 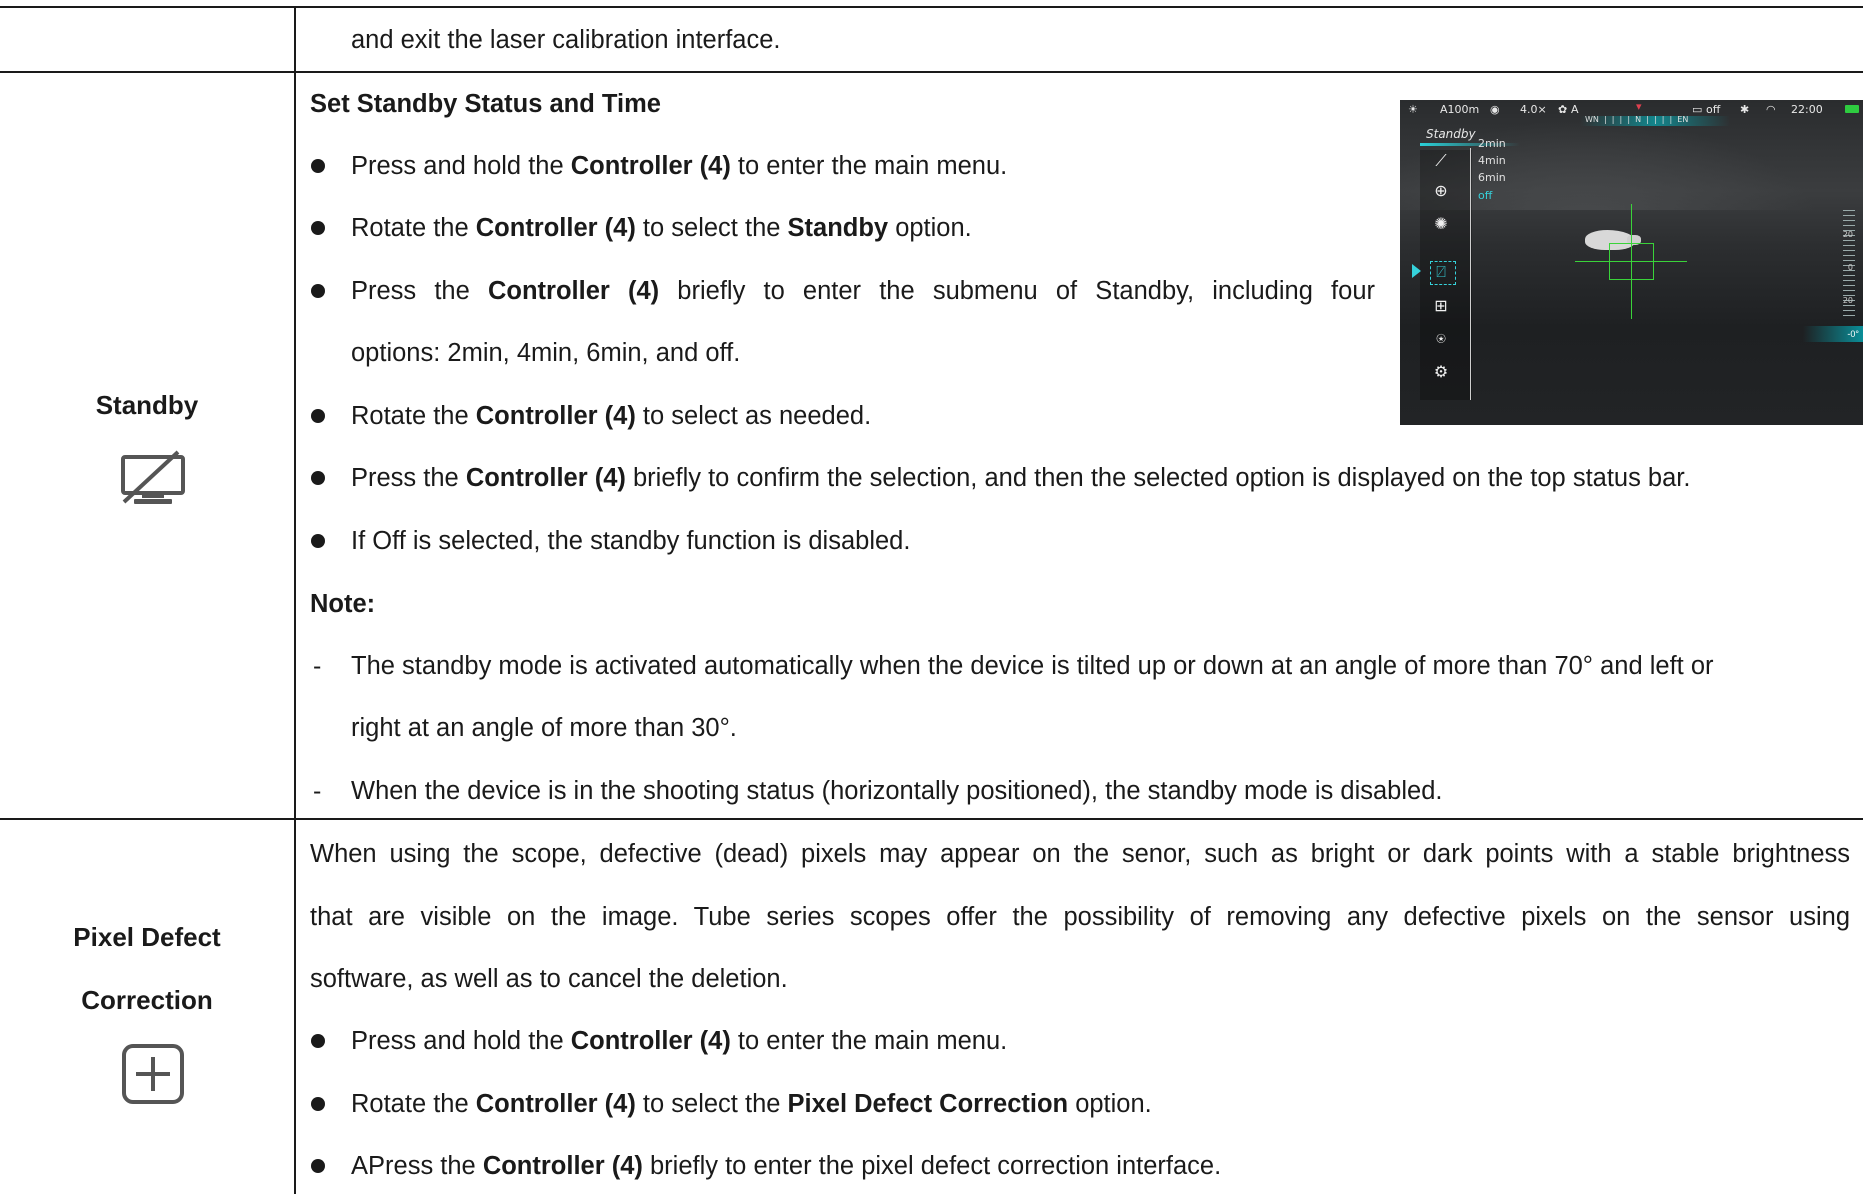 I want to click on crosshair-icon: ⊕, so click(x=1441, y=190).